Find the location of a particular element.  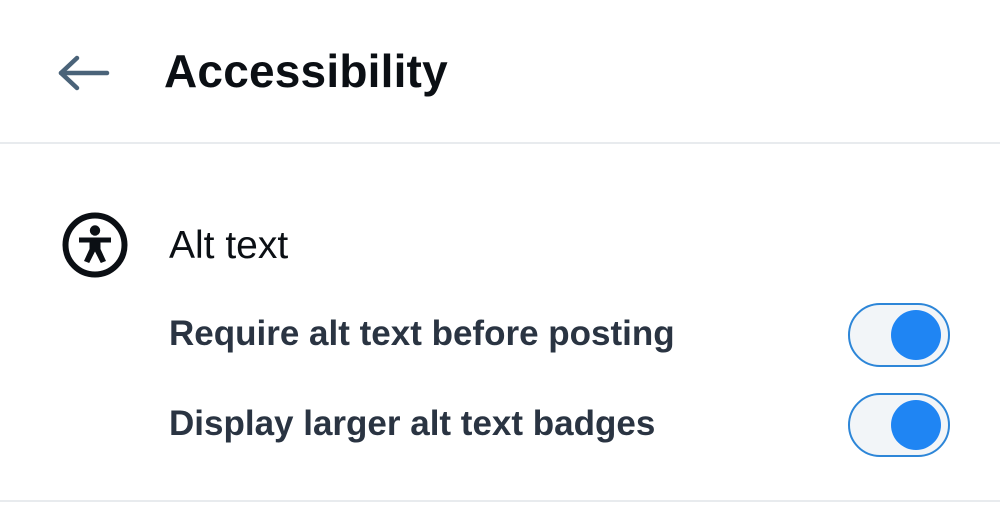

back-button is located at coordinates (83, 73).